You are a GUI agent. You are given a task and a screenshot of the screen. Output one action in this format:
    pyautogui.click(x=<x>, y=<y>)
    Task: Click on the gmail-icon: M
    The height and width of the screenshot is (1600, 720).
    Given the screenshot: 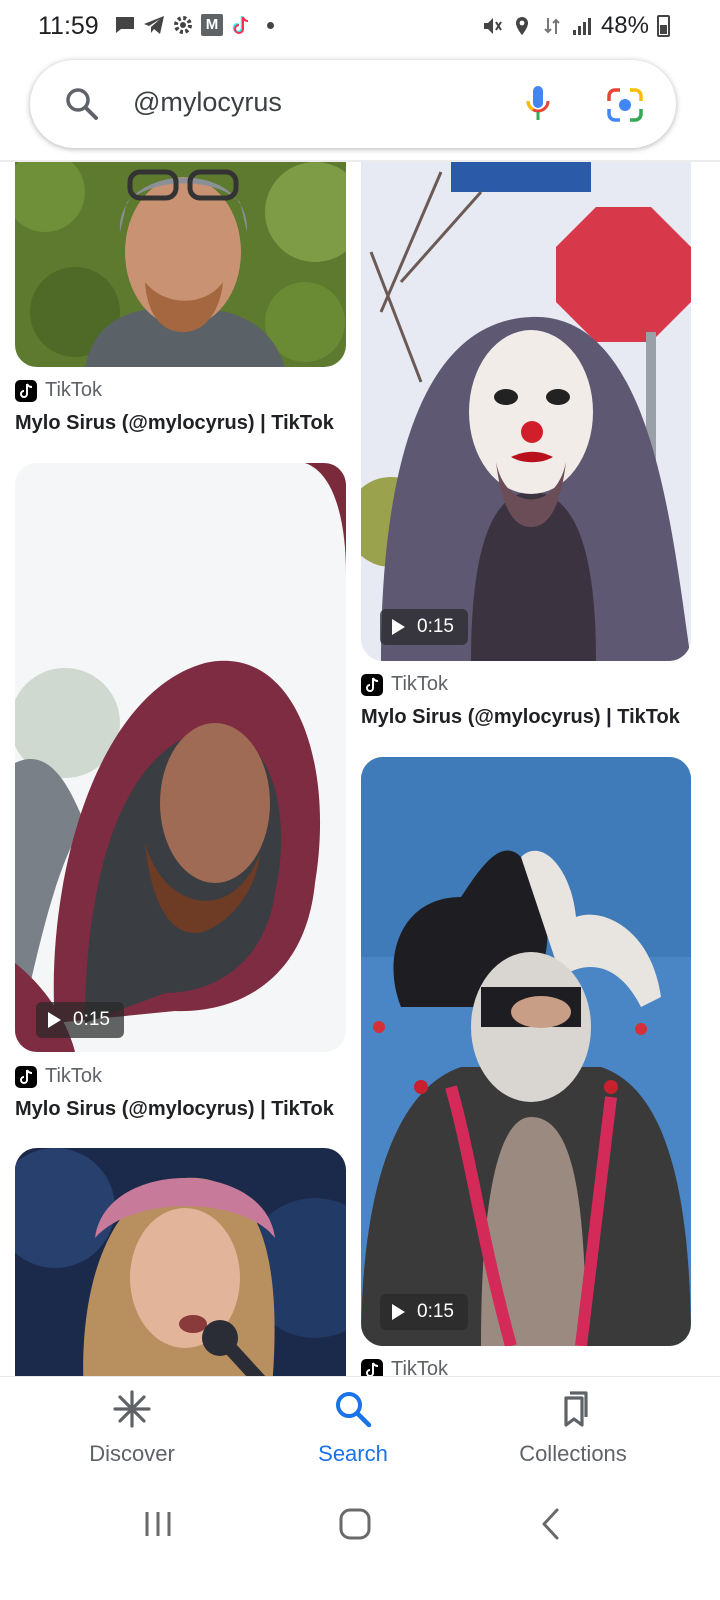 What is the action you would take?
    pyautogui.click(x=212, y=25)
    